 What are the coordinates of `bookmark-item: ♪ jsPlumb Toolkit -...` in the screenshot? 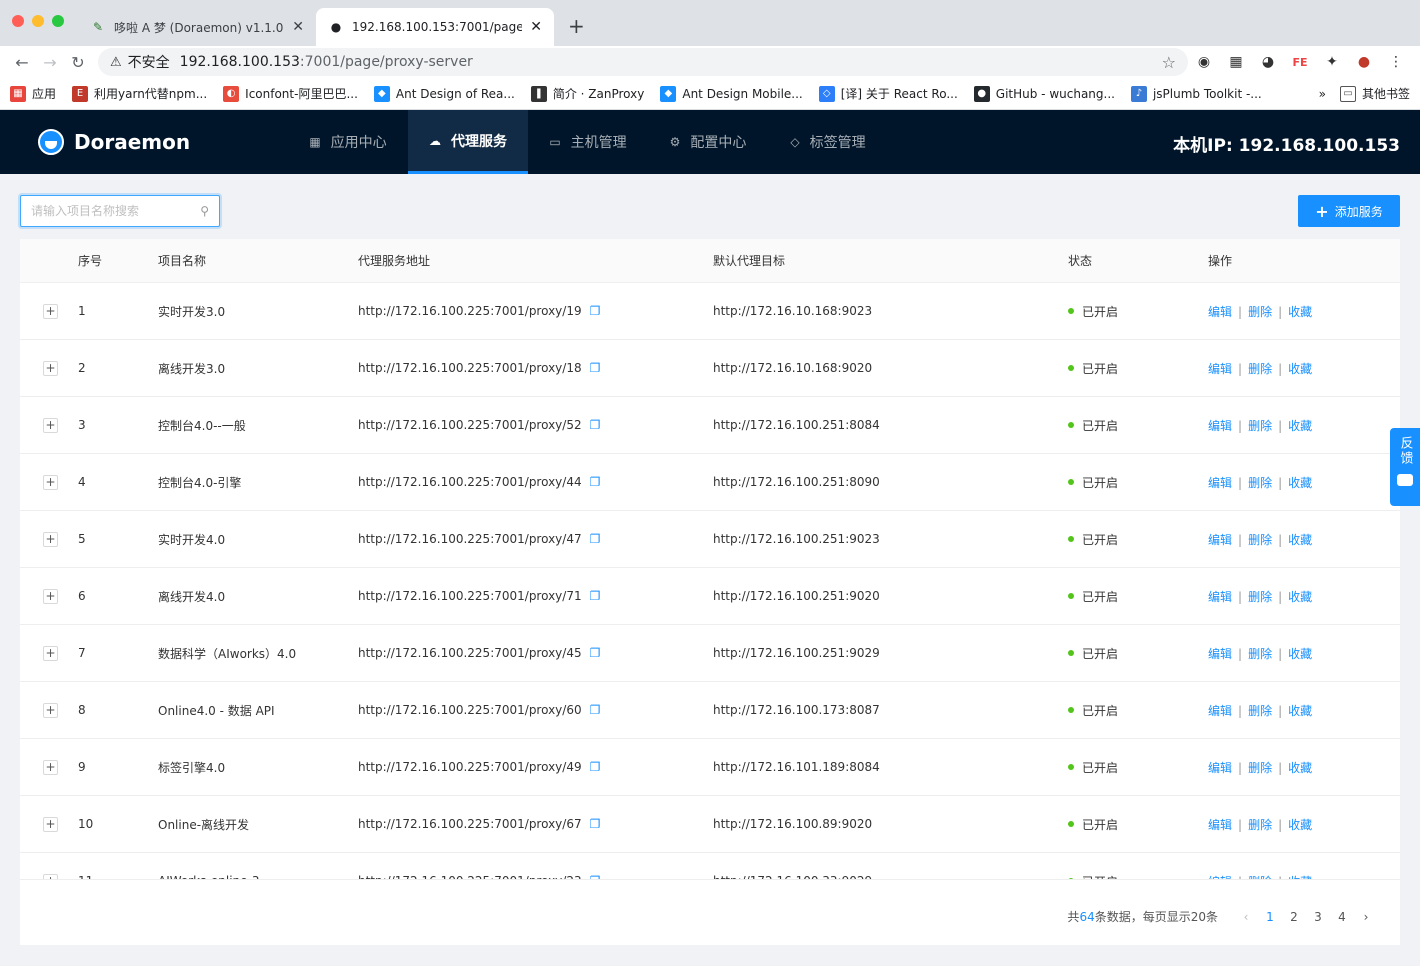 It's located at (1196, 93).